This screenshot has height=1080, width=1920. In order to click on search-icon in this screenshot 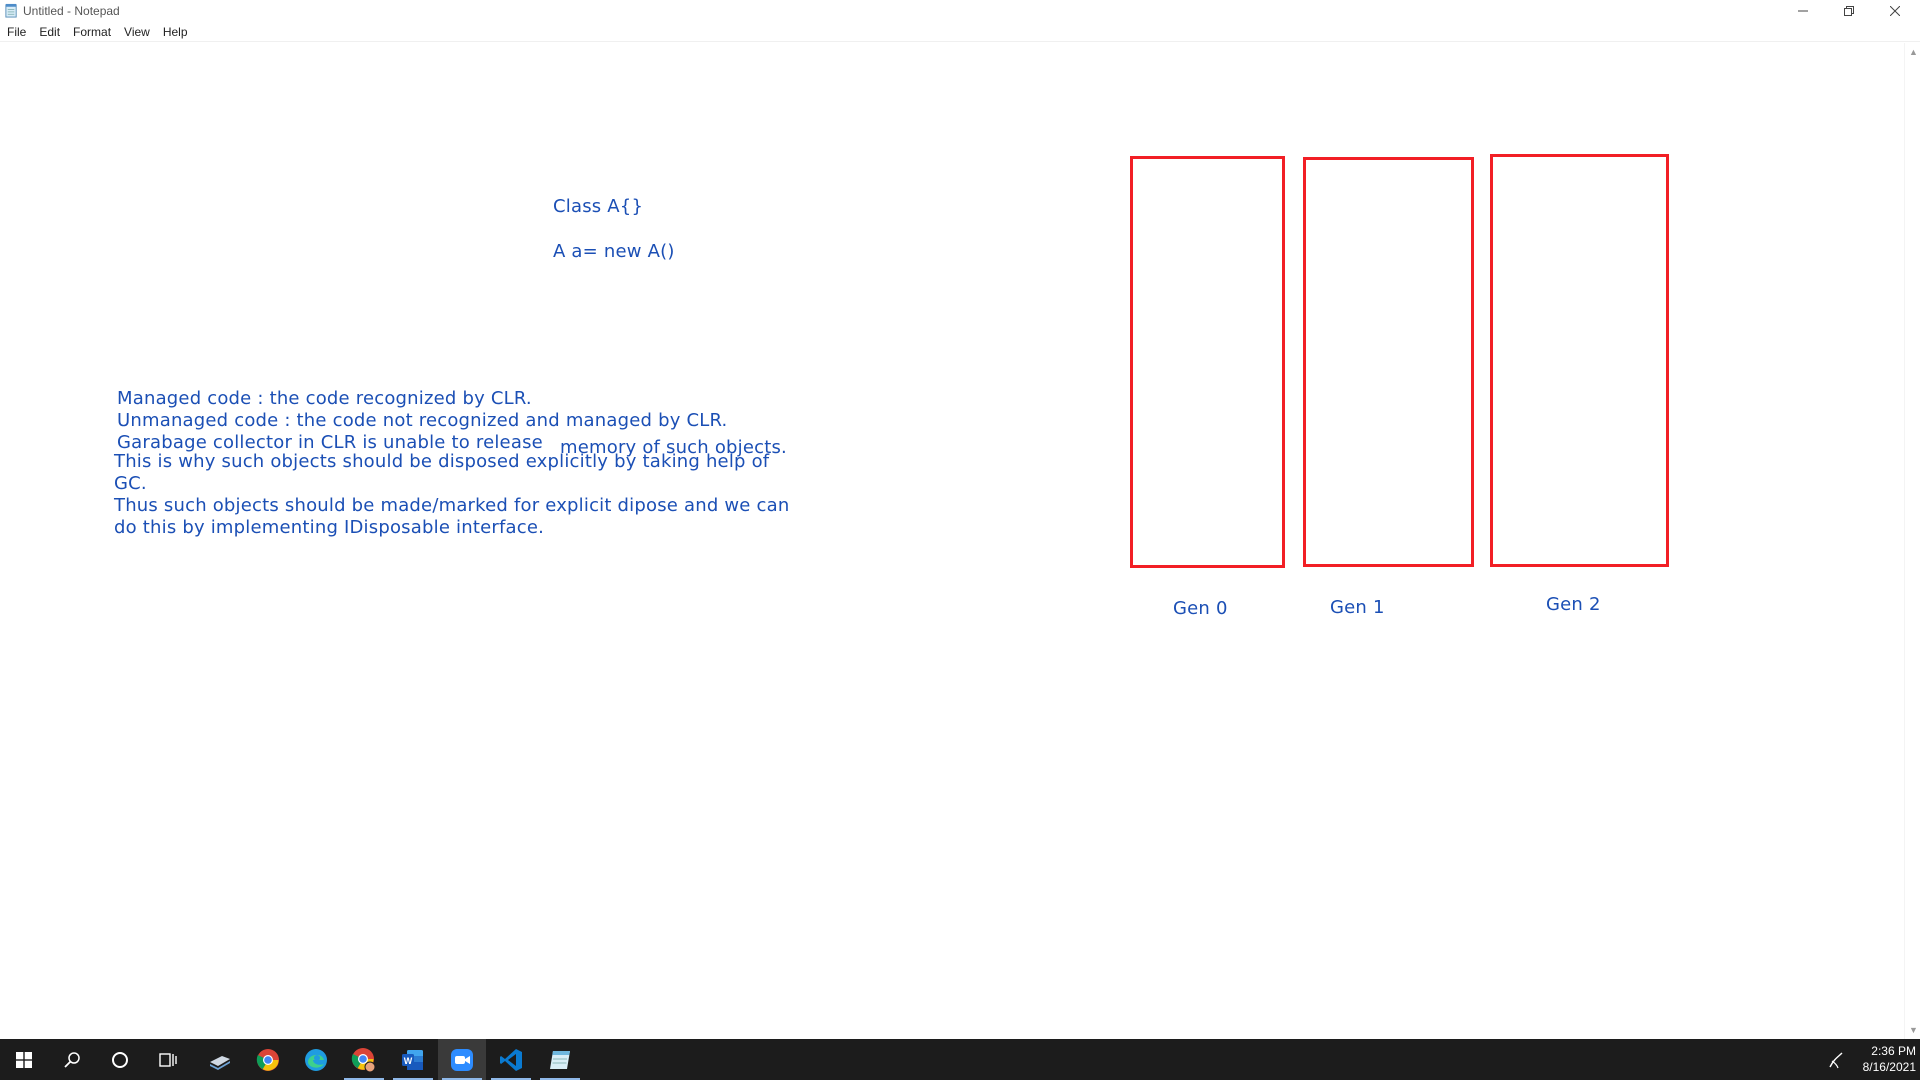, I will do `click(72, 1059)`.